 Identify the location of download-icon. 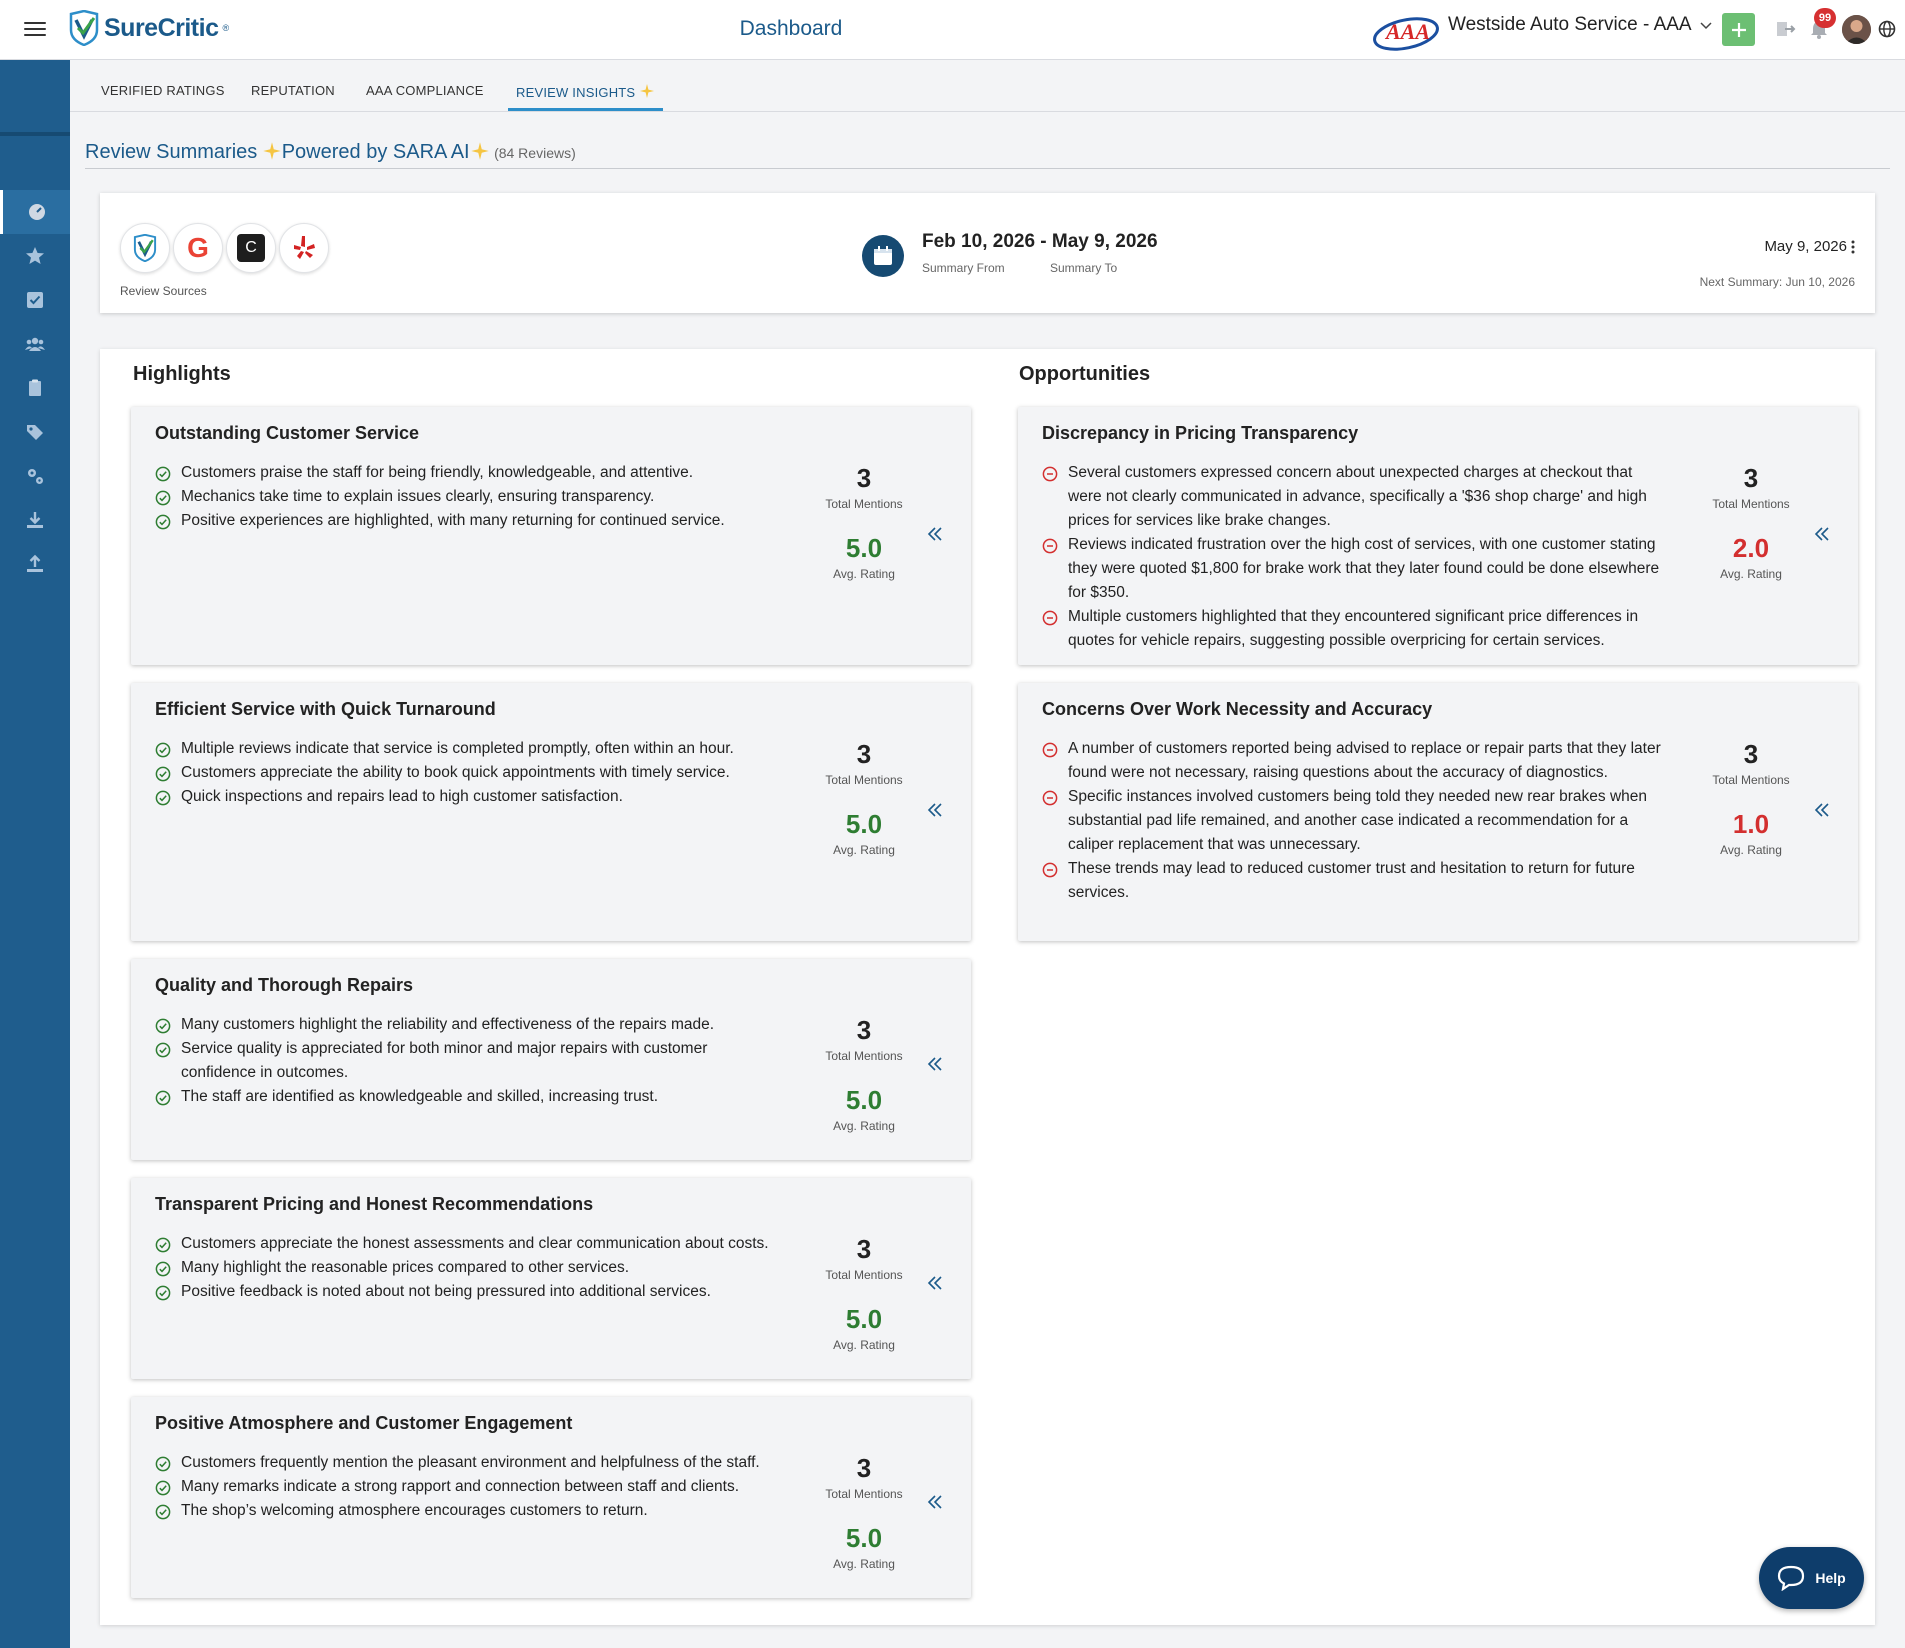
(35, 520).